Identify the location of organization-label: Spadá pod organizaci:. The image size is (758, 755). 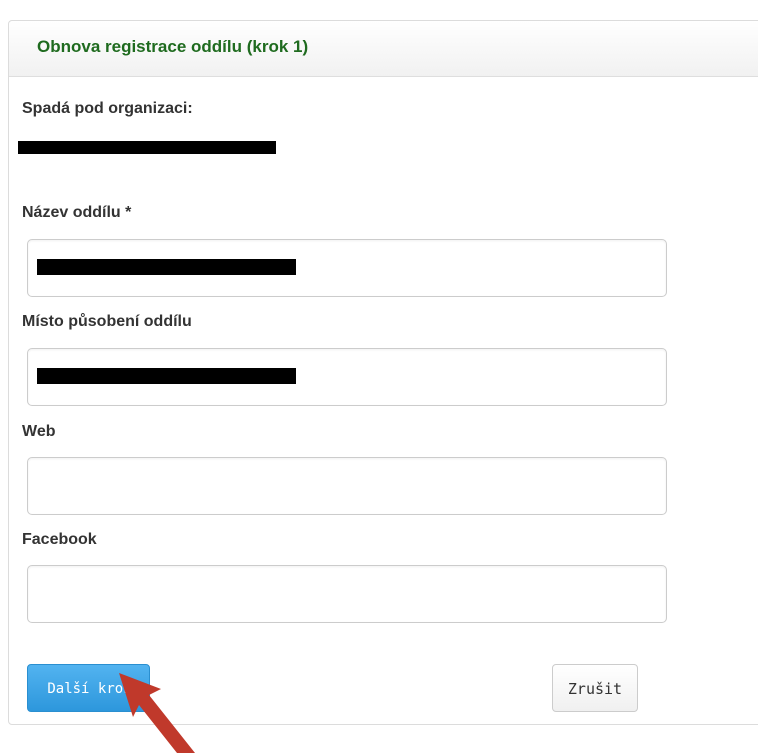
(107, 108).